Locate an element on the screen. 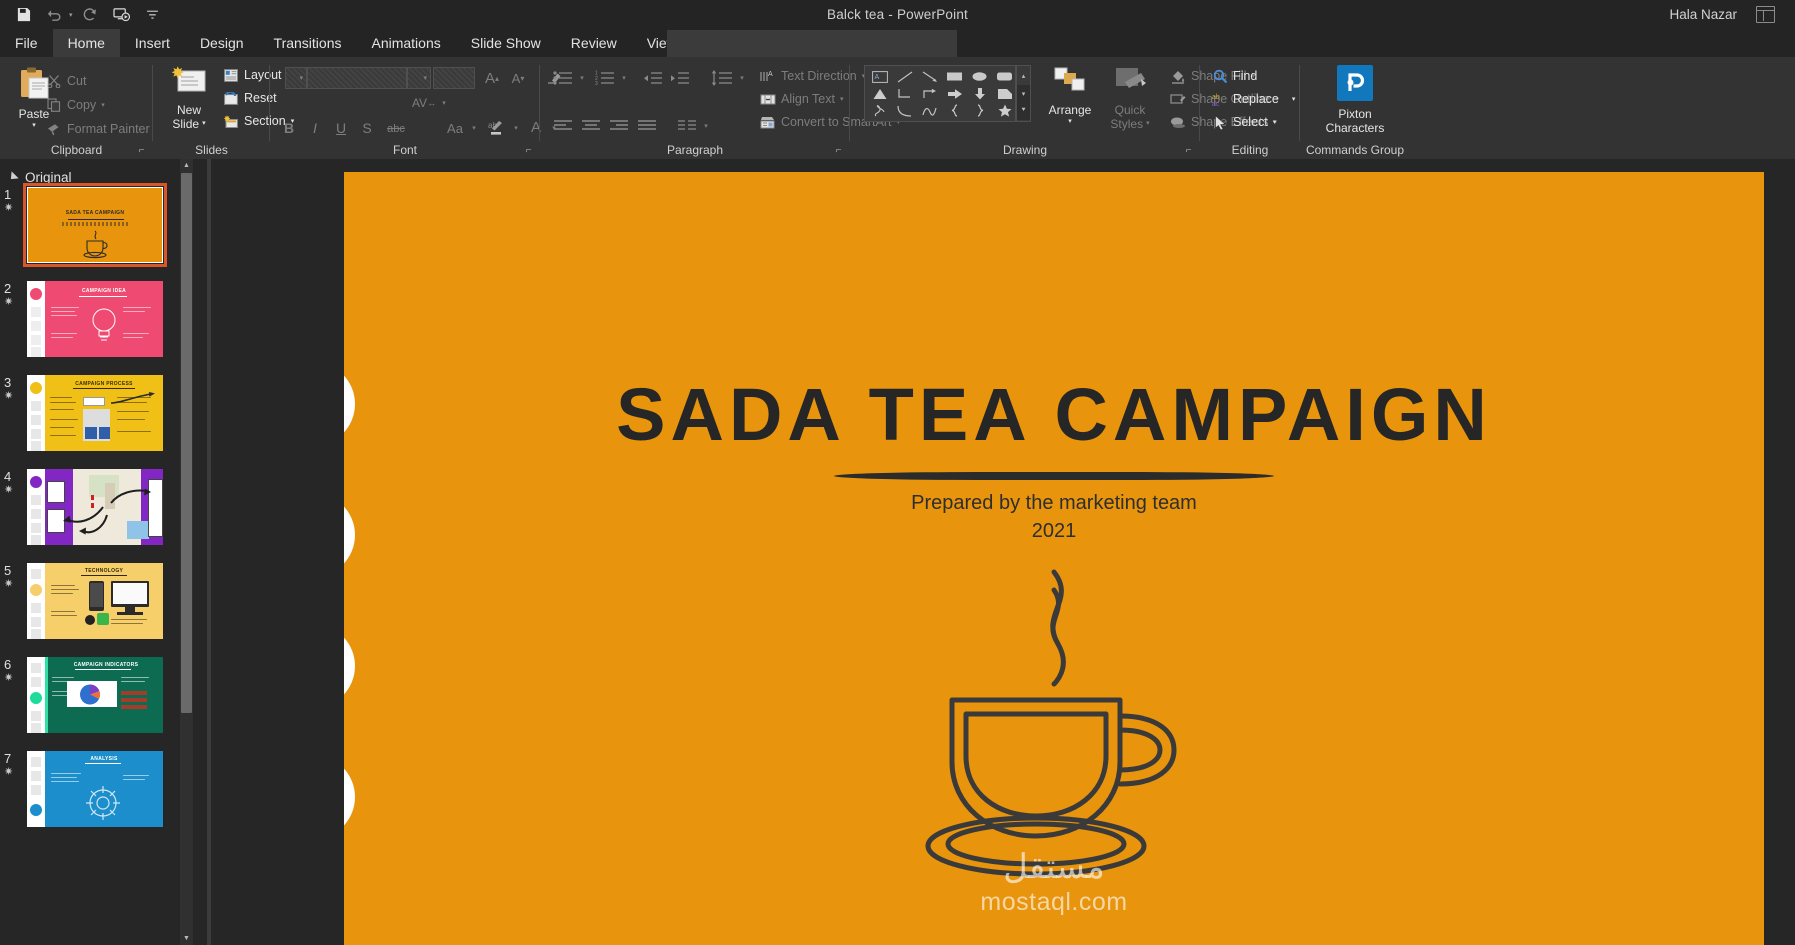 Image resolution: width=1795 pixels, height=945 pixels. text-highlight-color-icon: ab is located at coordinates (498, 128).